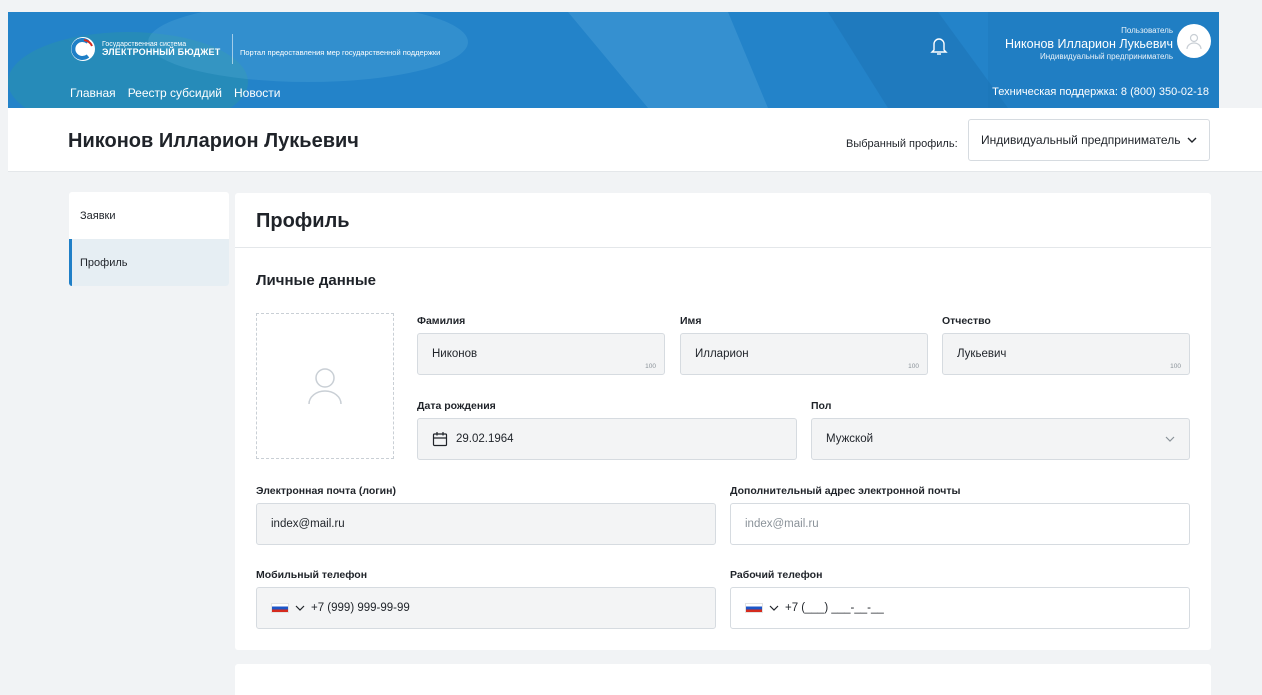 The image size is (1262, 695). Describe the element at coordinates (326, 491) in the screenshot. I see `email-label: Электронная почта (логин)` at that location.